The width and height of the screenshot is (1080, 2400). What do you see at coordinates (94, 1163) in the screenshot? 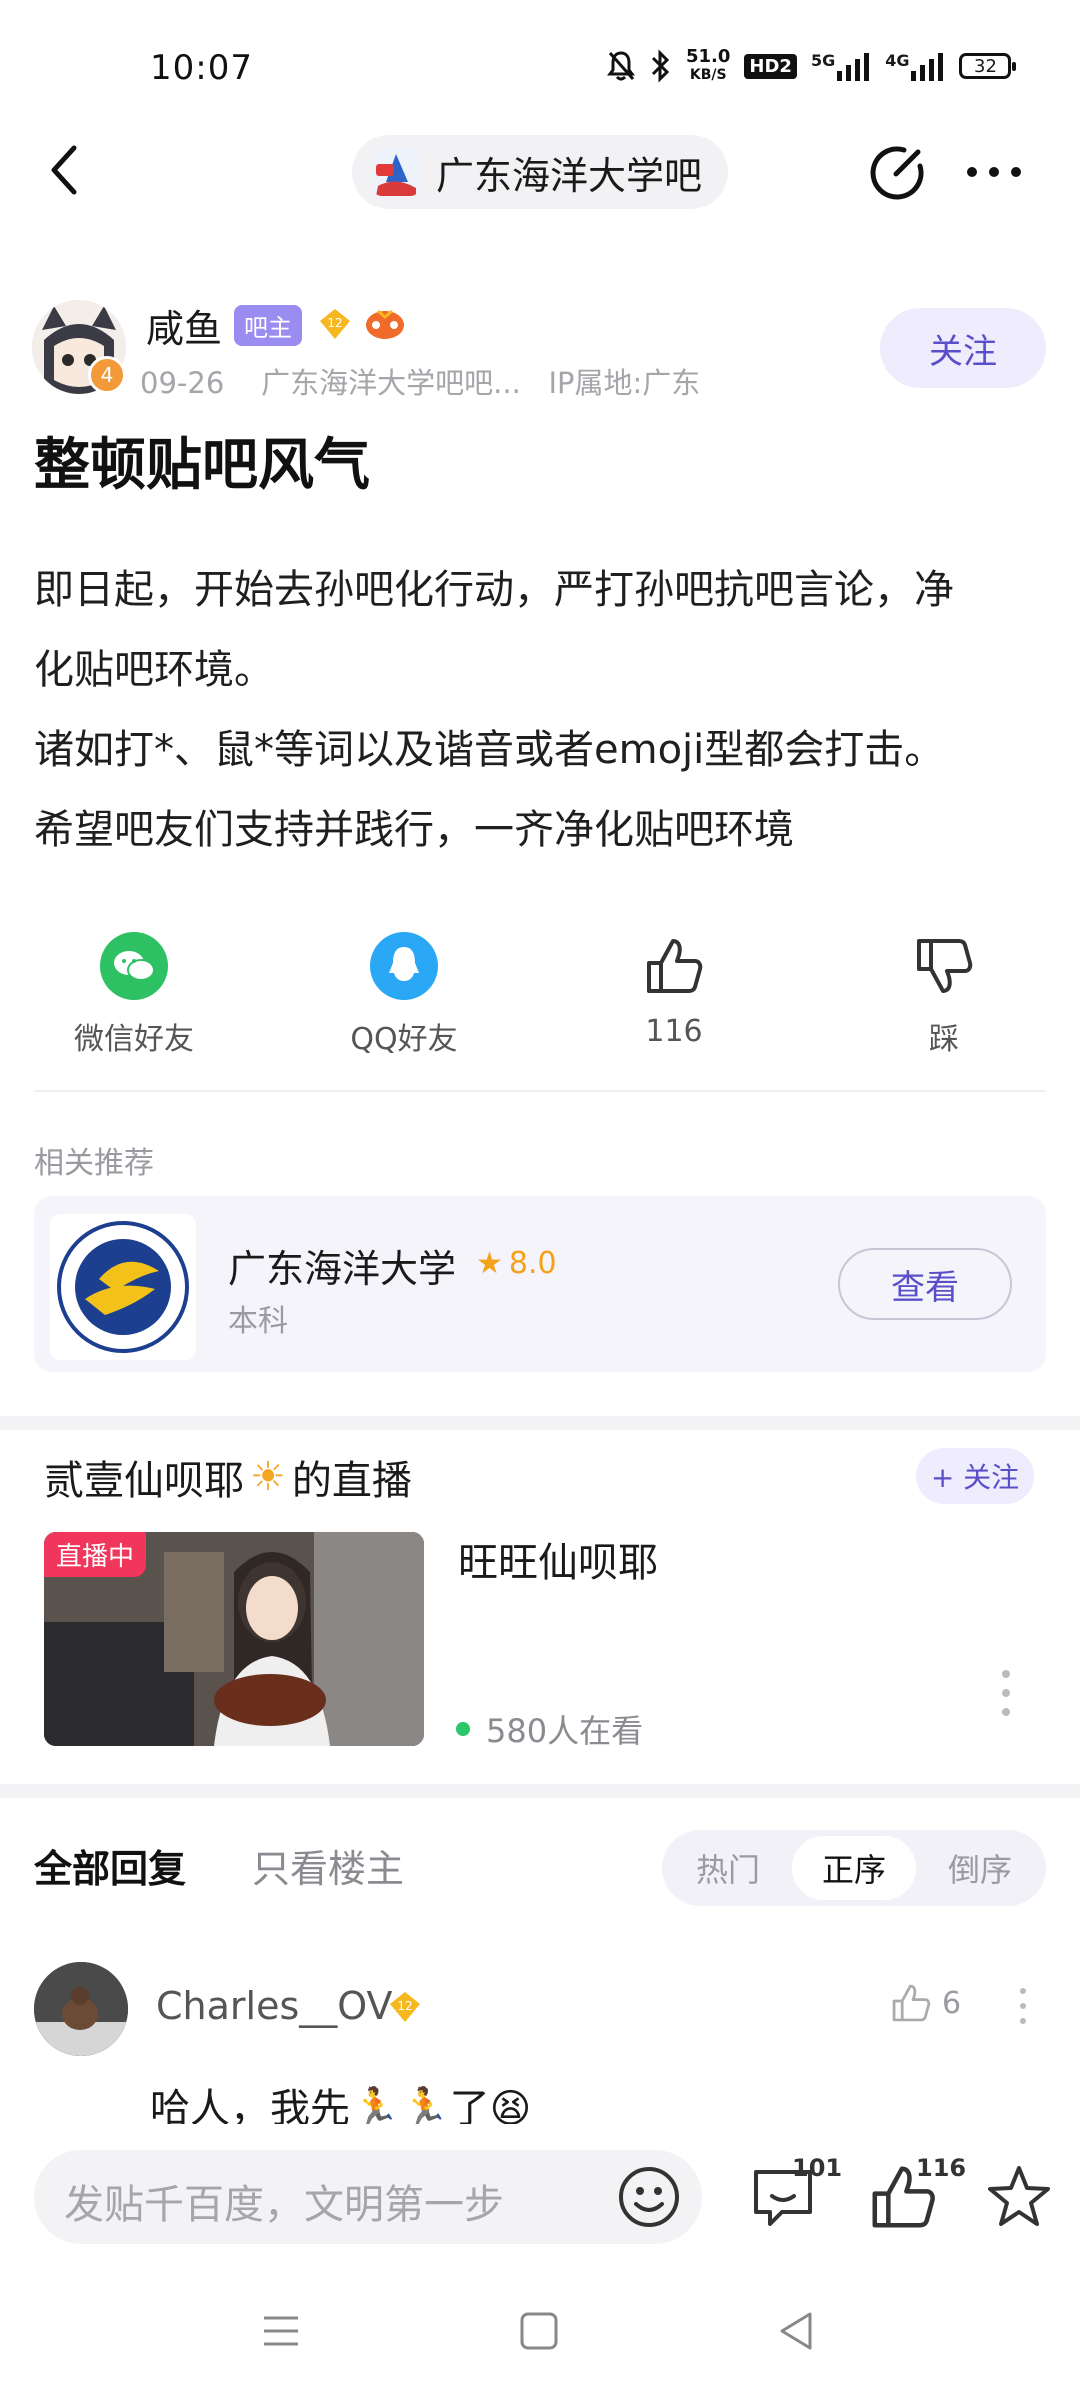
I see `recommend-label: 相关推荐` at bounding box center [94, 1163].